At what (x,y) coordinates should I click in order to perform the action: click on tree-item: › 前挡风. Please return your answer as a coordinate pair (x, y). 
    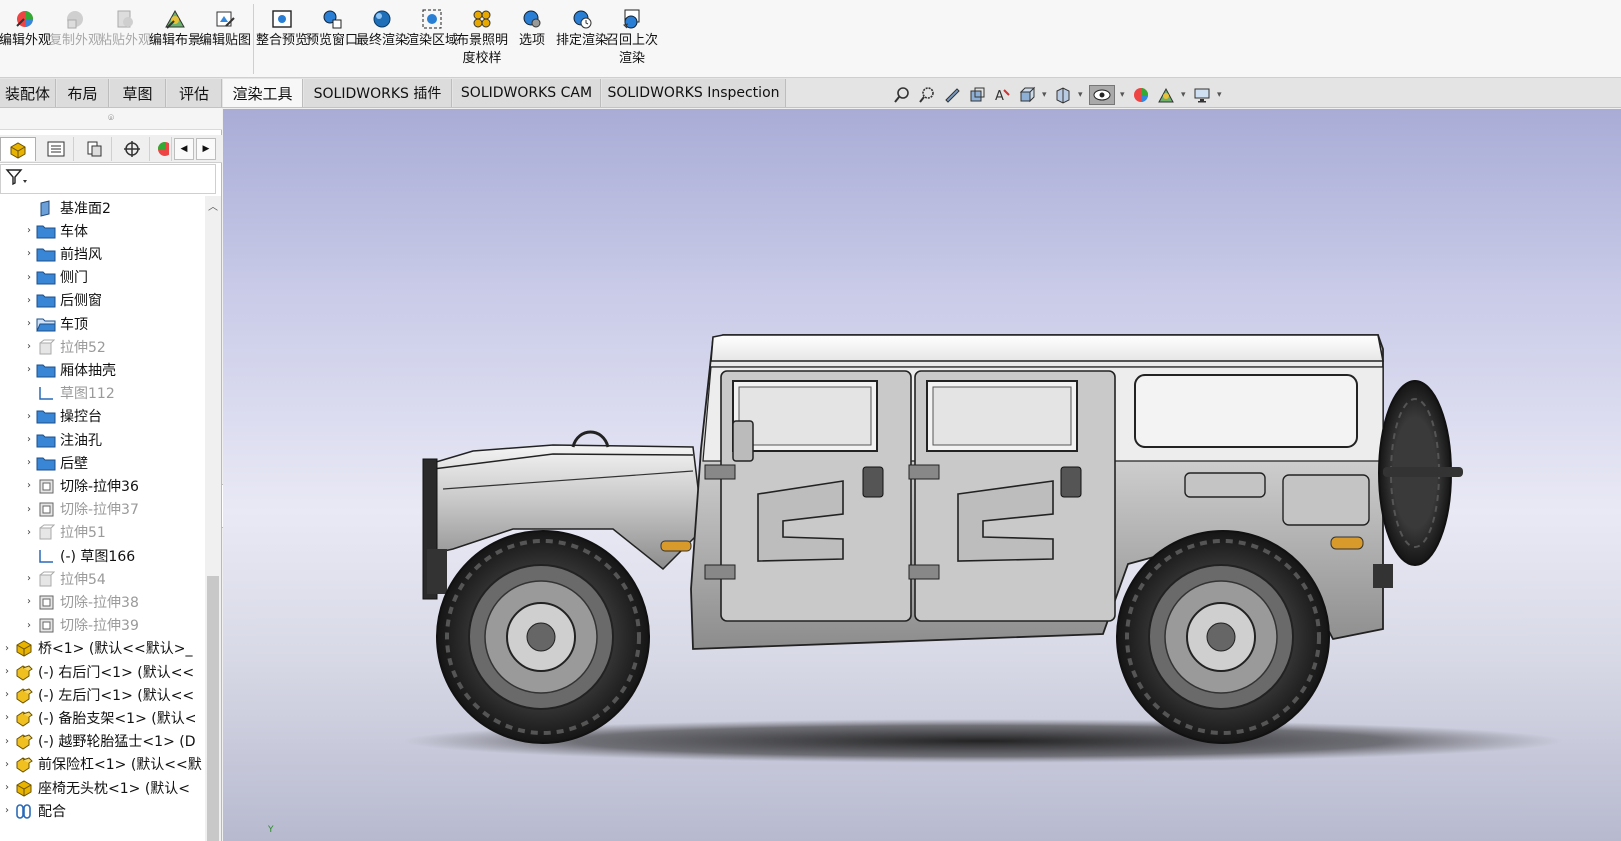
    Looking at the image, I should click on (51, 253).